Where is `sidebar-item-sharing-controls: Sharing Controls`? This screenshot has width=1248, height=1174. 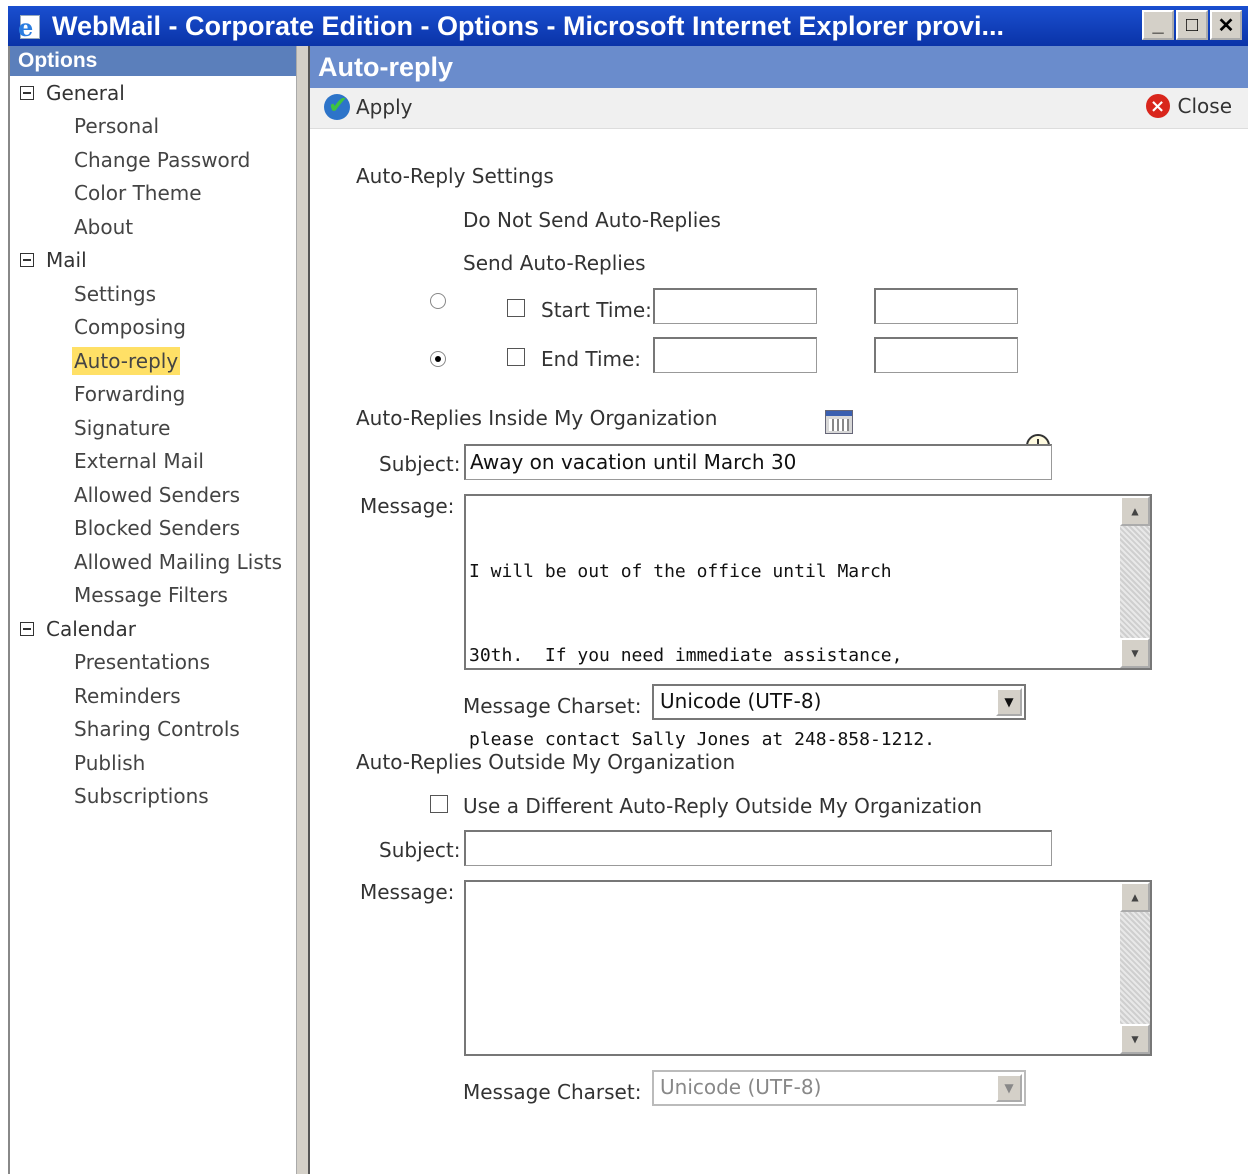 sidebar-item-sharing-controls: Sharing Controls is located at coordinates (154, 730).